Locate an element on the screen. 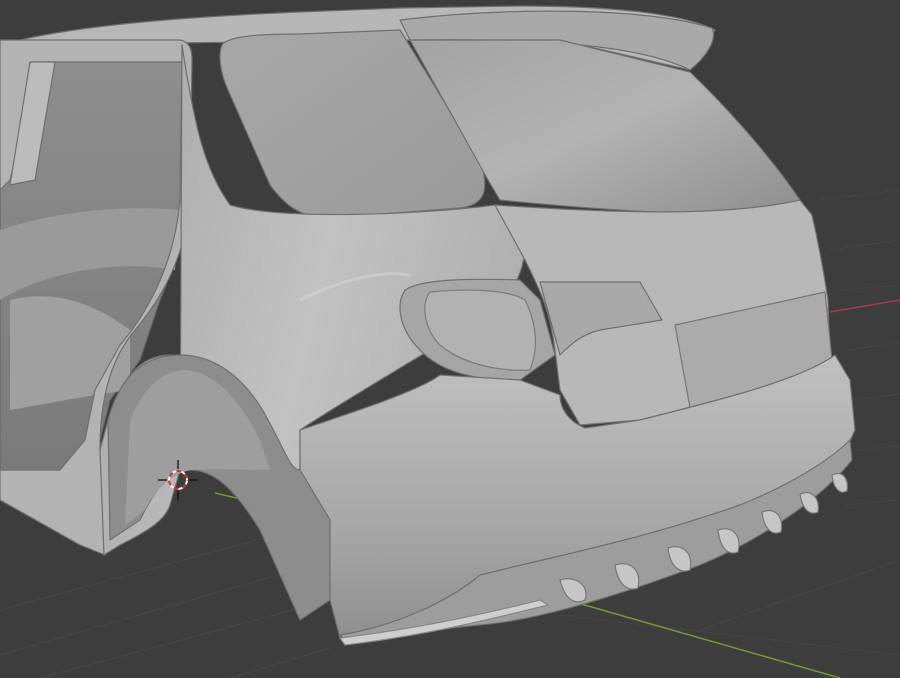  y-axis-line-front is located at coordinates (700, 637).